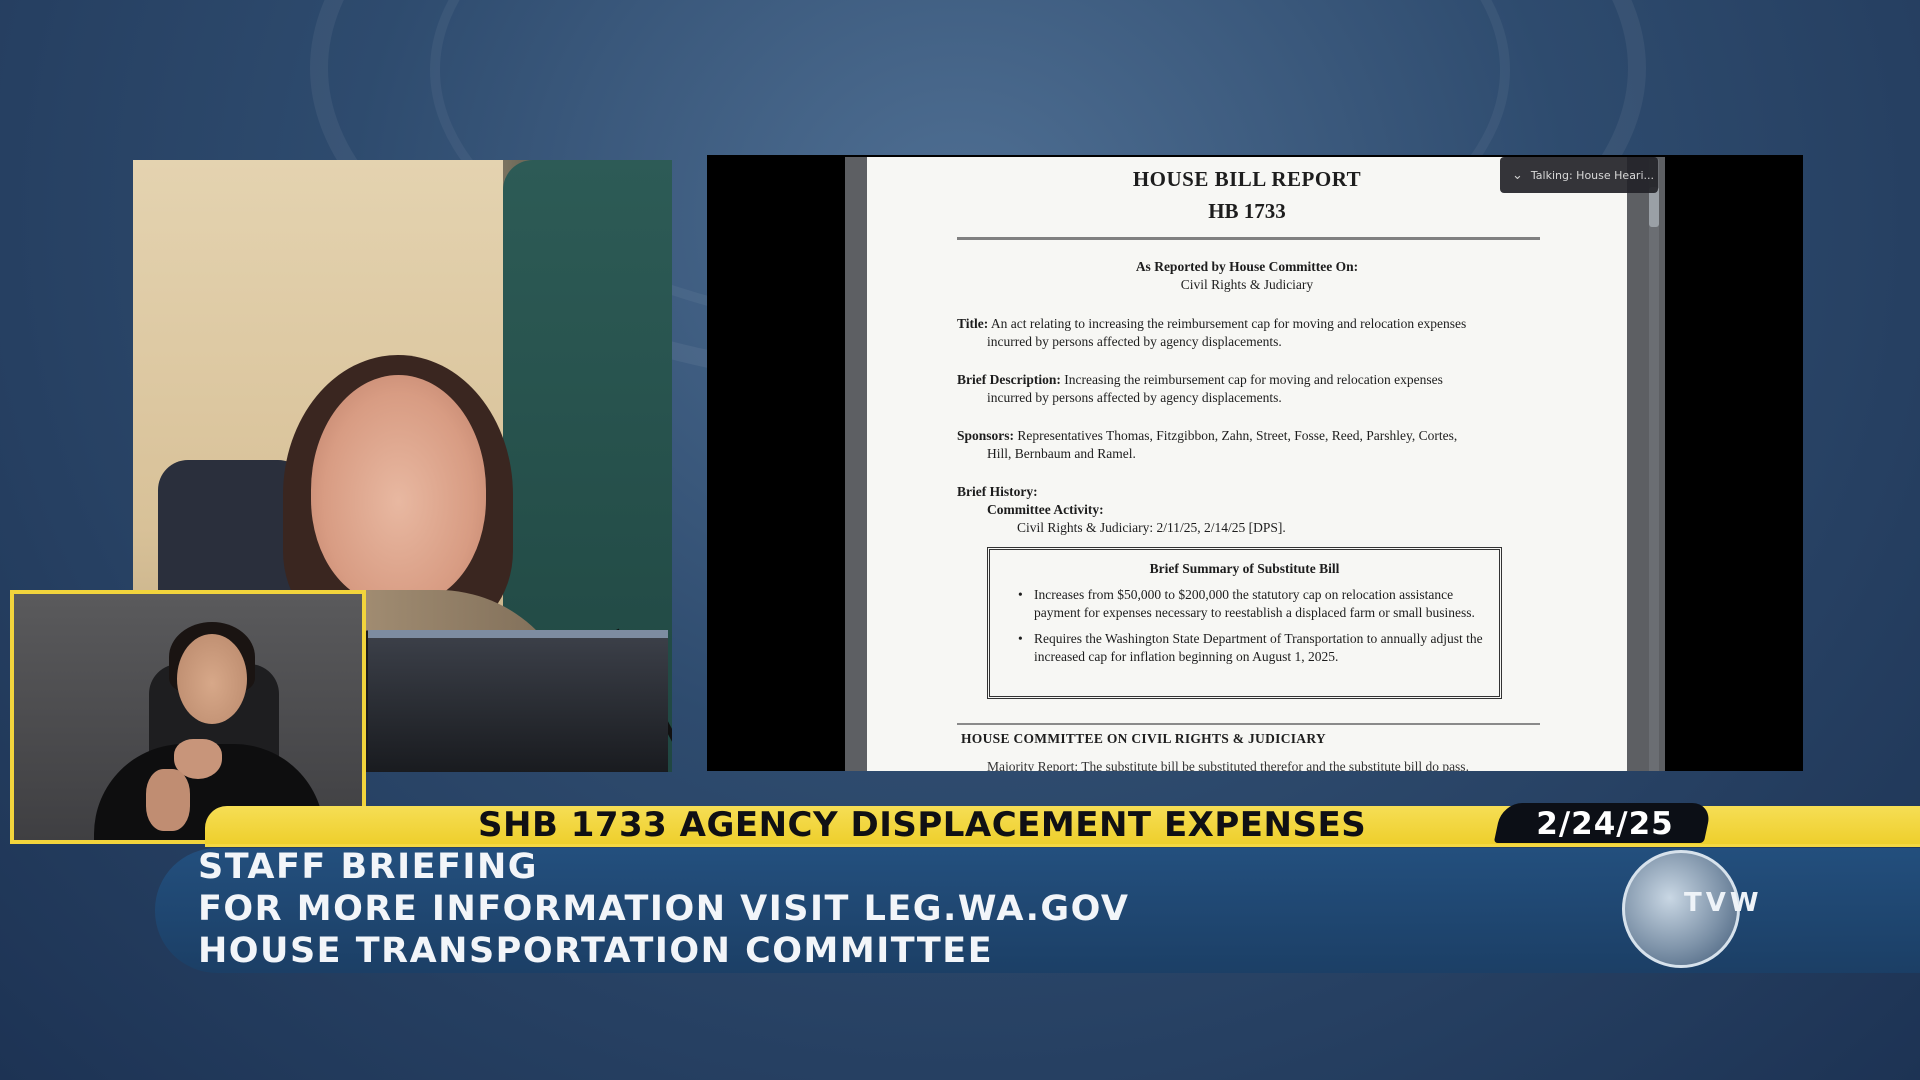 This screenshot has width=1920, height=1080. I want to click on document-bill-number: HB 1733, so click(1247, 211).